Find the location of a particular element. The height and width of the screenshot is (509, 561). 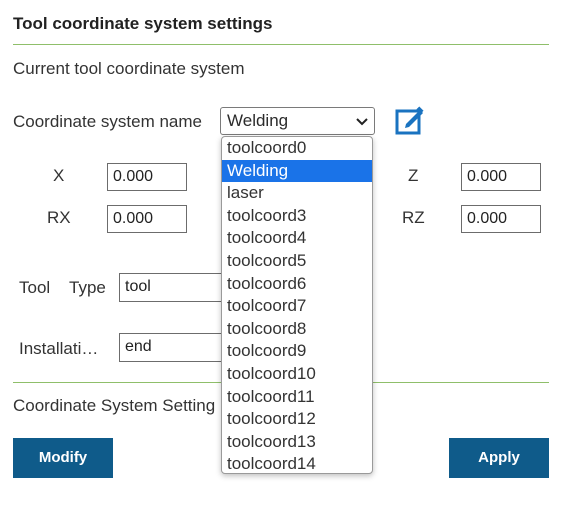

dropdown-option: toolcoord8 is located at coordinates (297, 329).